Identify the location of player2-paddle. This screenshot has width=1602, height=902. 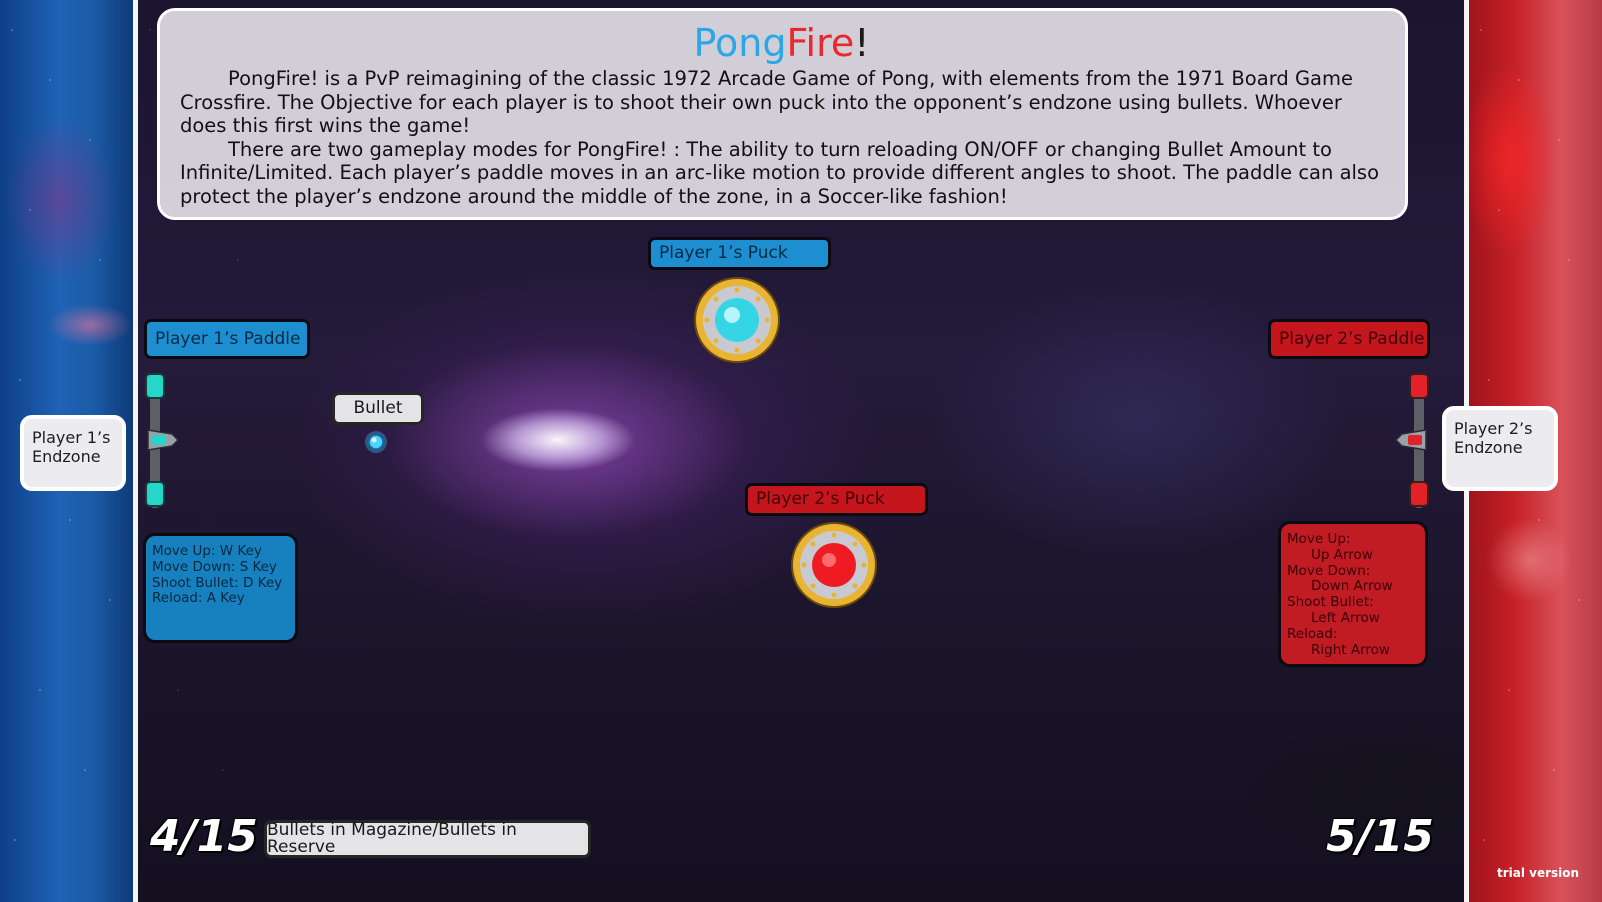
(1411, 440).